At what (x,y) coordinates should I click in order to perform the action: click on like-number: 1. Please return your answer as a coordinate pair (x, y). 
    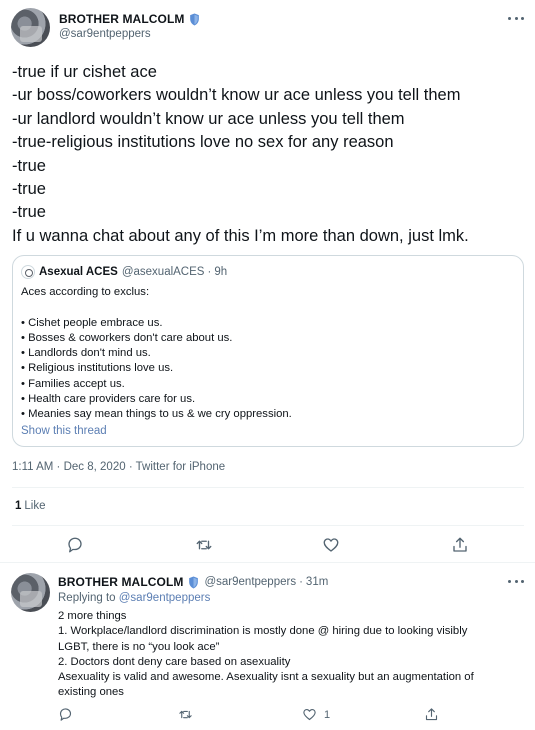
    Looking at the image, I should click on (18, 506).